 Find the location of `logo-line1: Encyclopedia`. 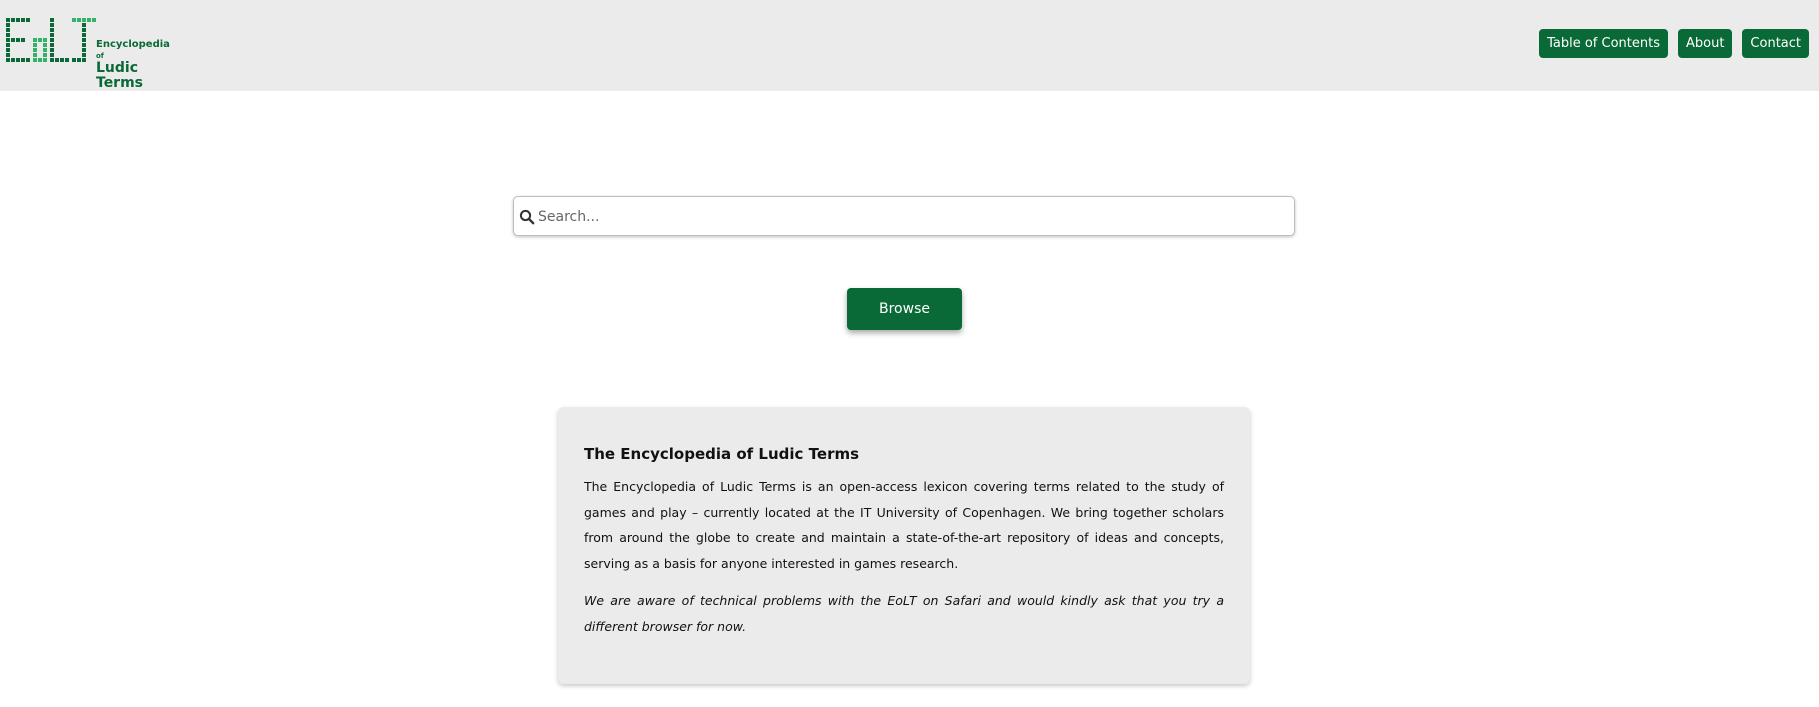

logo-line1: Encyclopedia is located at coordinates (133, 44).